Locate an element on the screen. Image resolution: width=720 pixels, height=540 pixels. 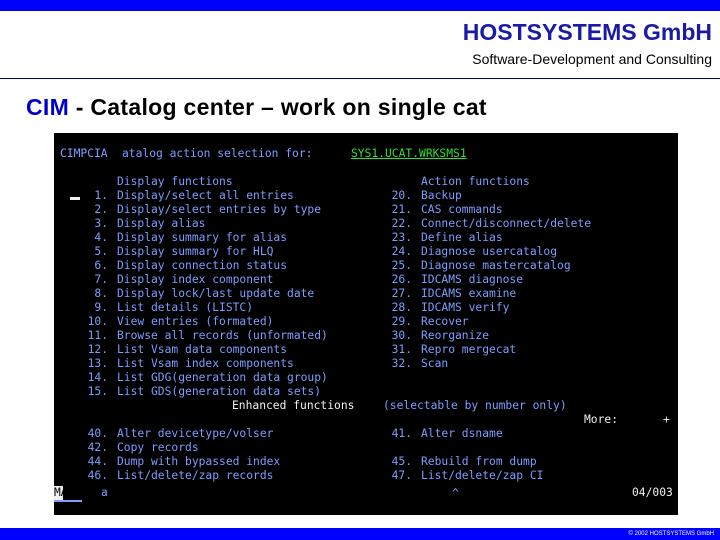
action-function-option-label: Connect/disconnect/delete is located at coordinates (506, 224).